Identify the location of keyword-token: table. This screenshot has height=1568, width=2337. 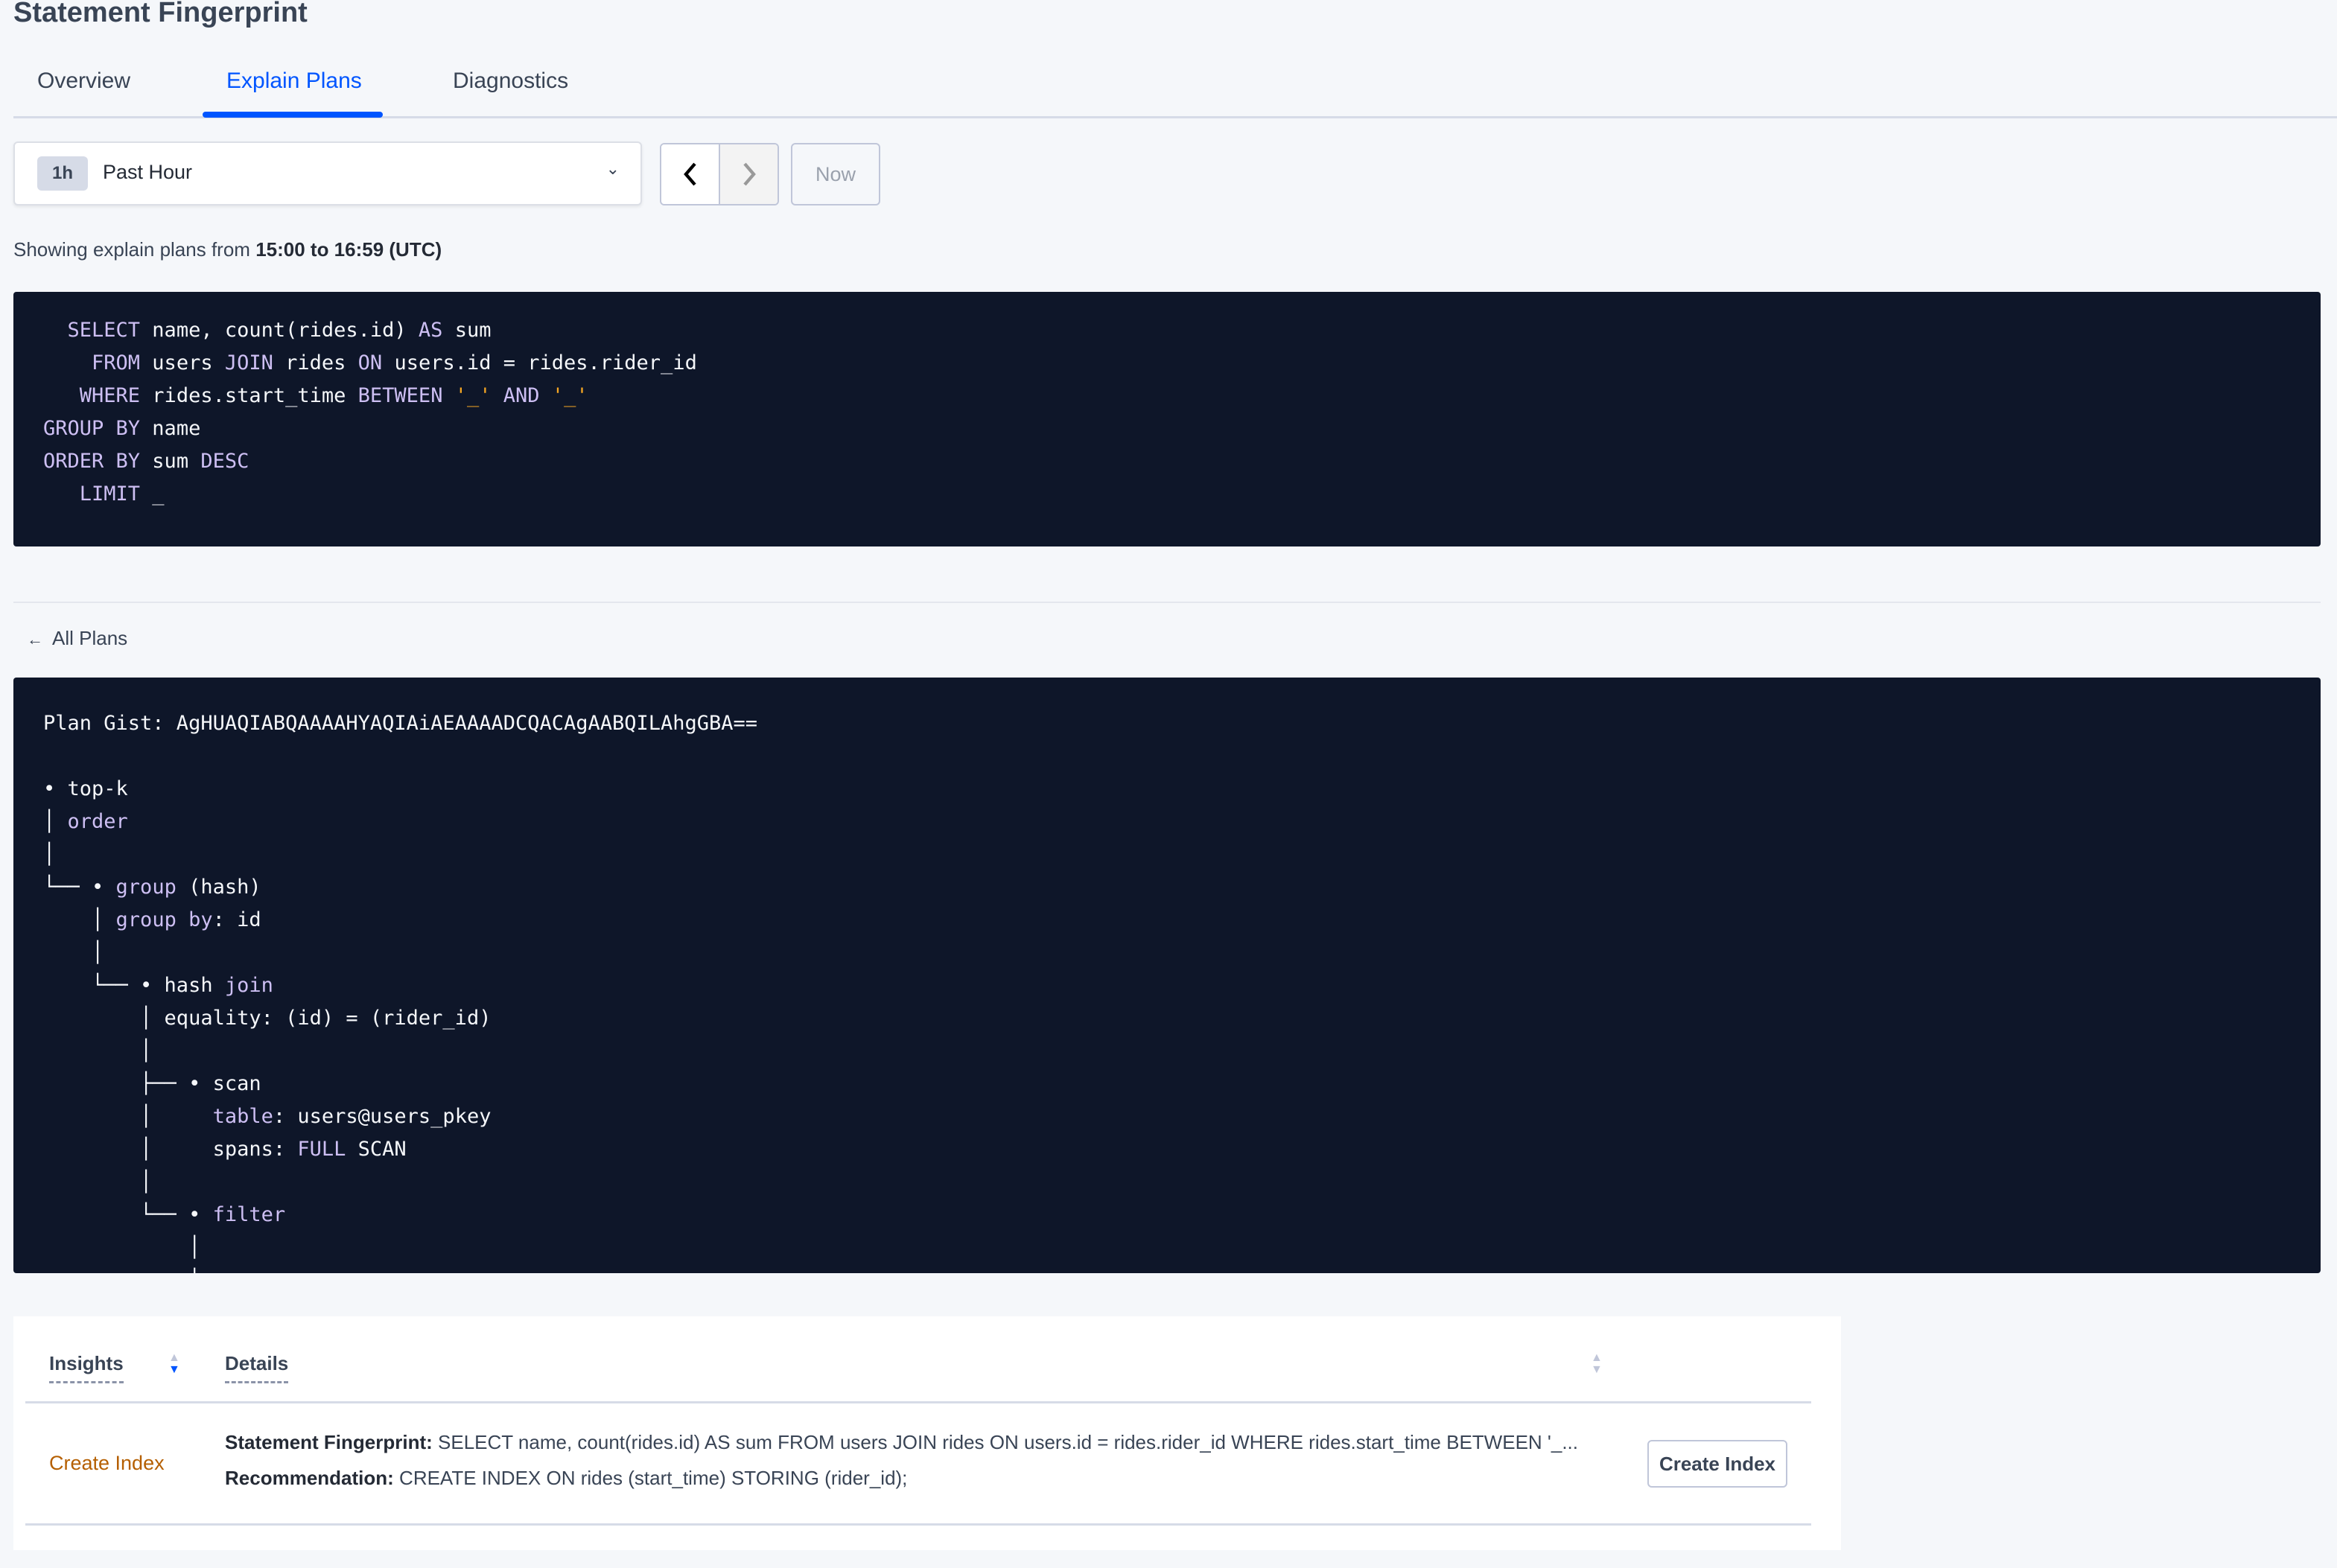
(243, 1116).